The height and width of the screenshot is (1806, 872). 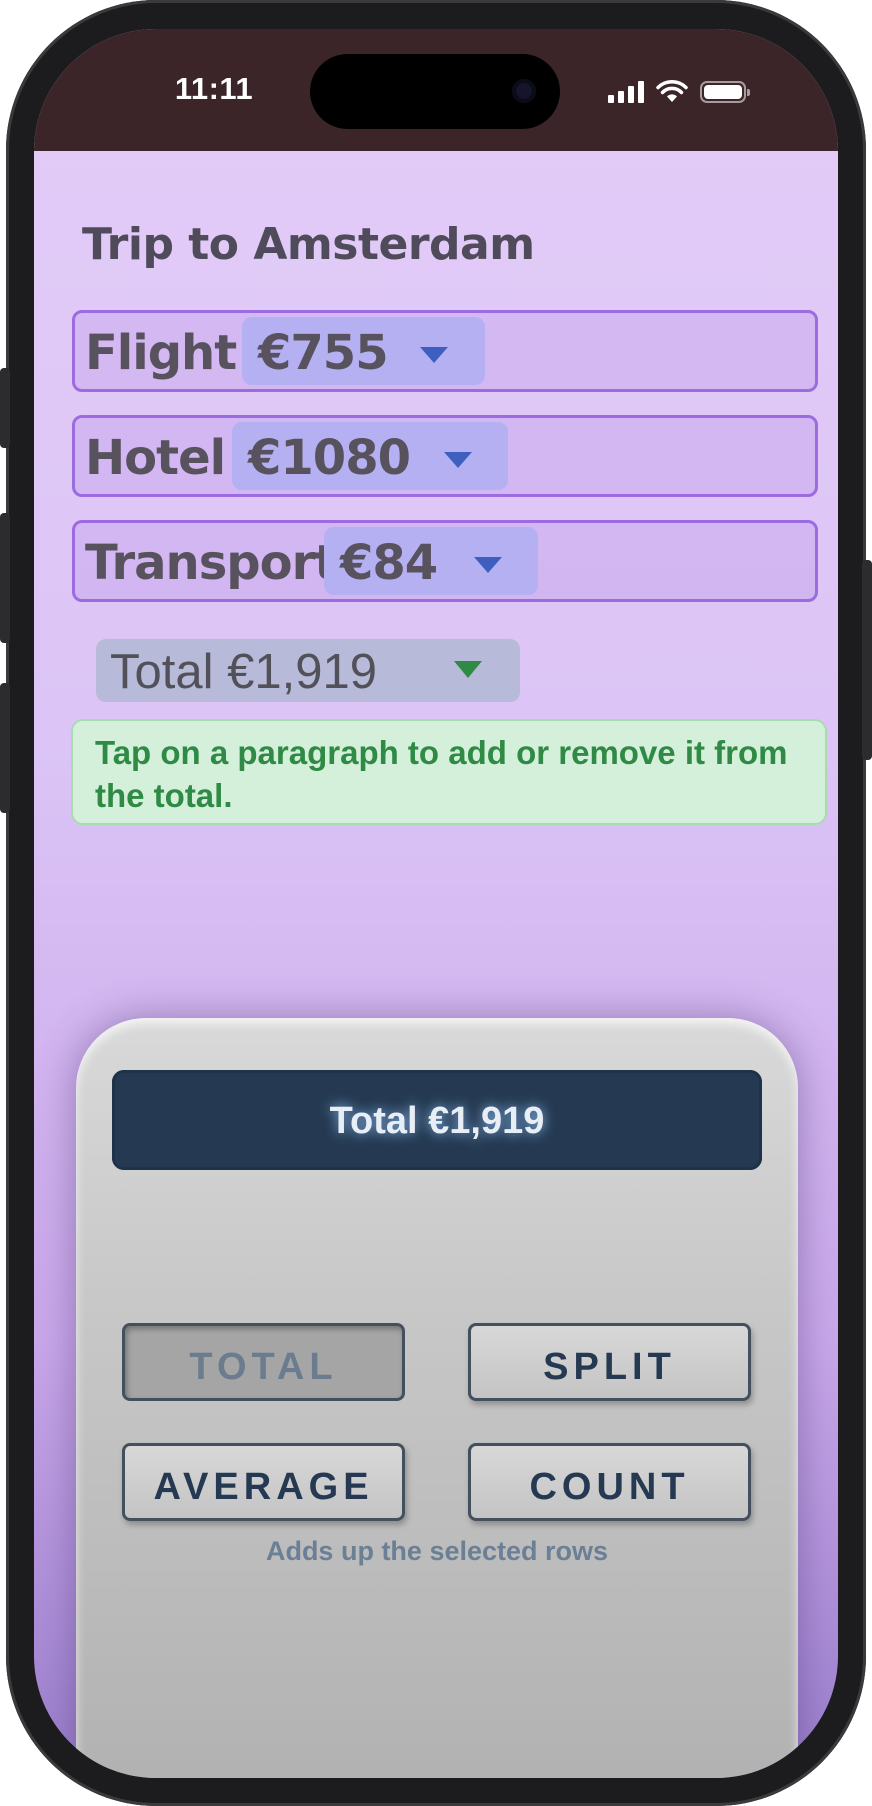 What do you see at coordinates (263, 1367) in the screenshot?
I see `total-button-label: TOTAL` at bounding box center [263, 1367].